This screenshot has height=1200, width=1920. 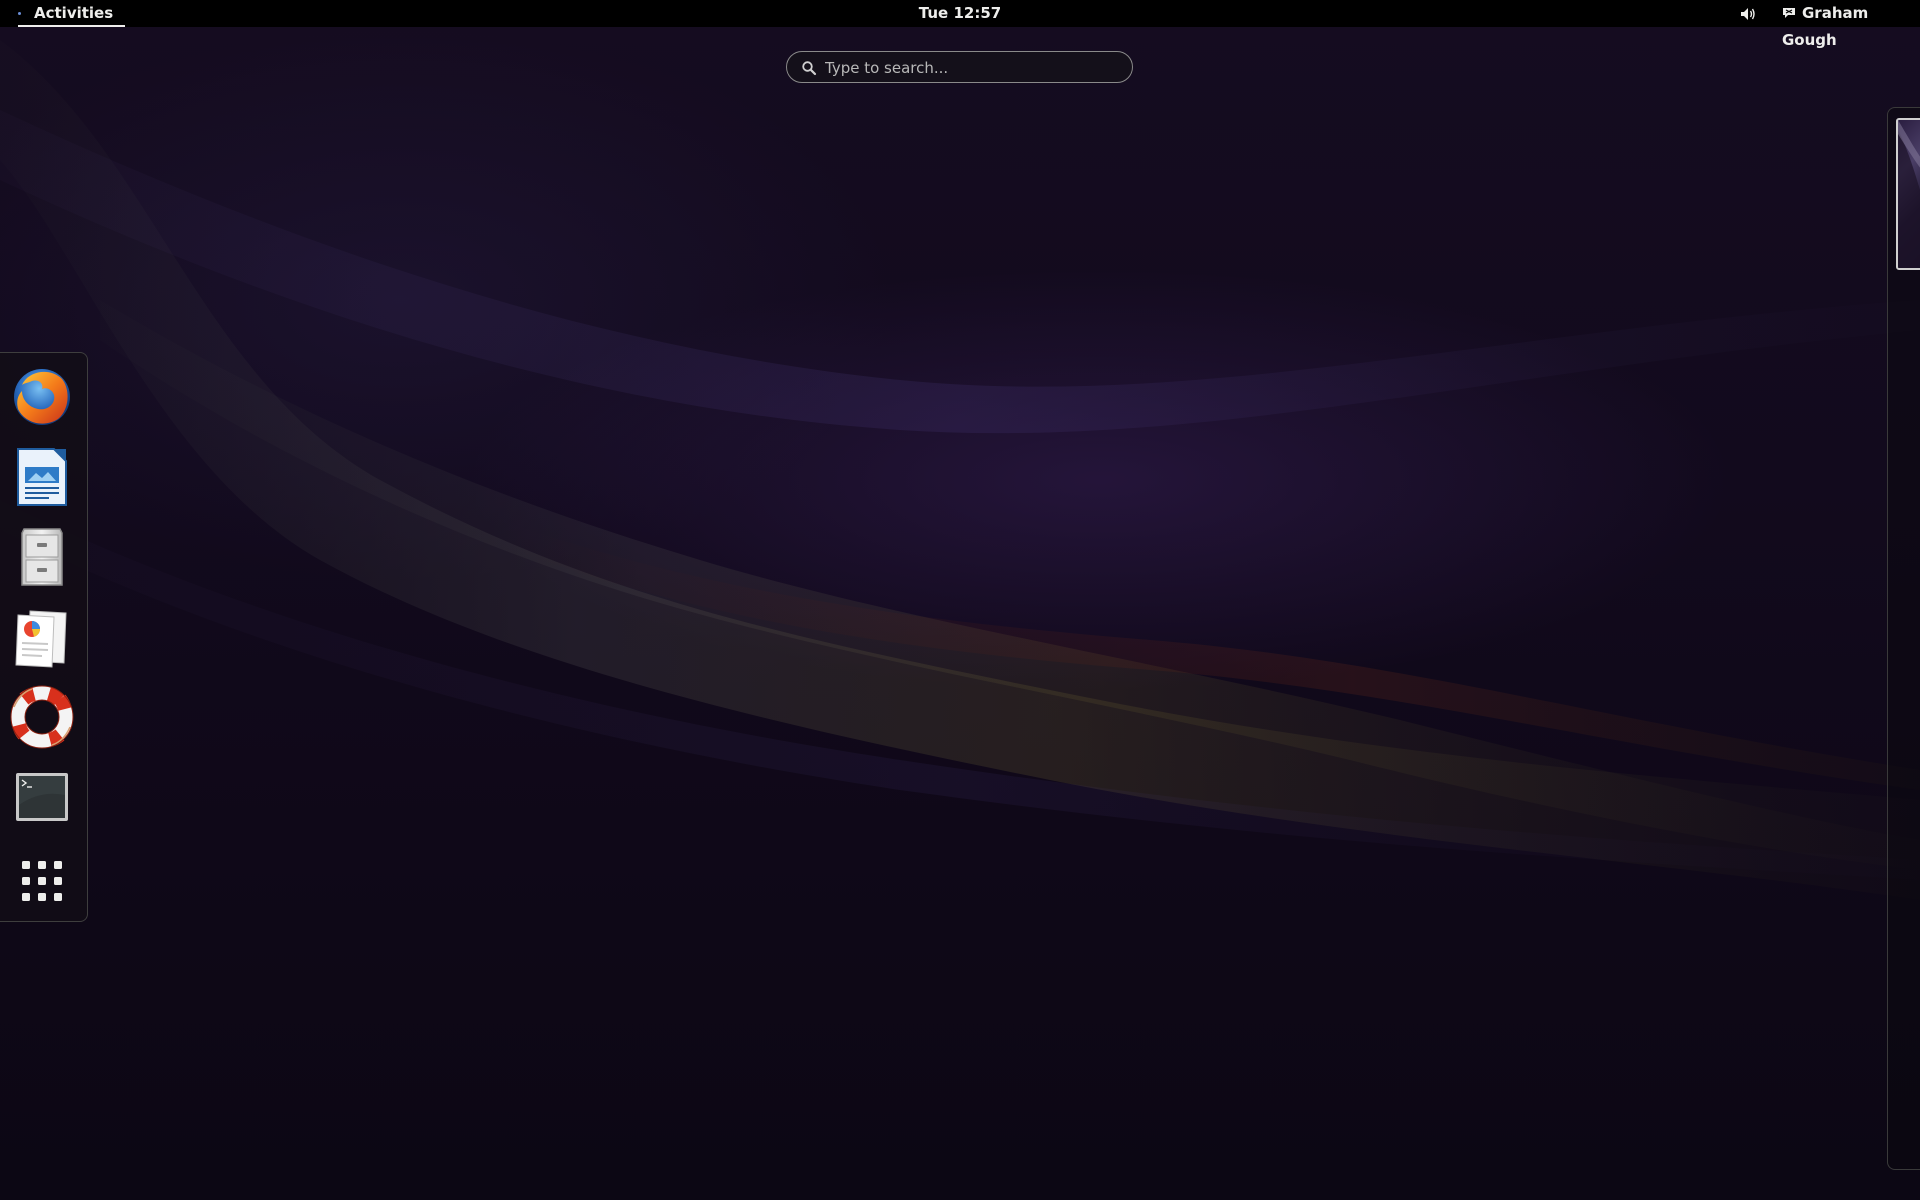 I want to click on terminal-icon, so click(x=42, y=797).